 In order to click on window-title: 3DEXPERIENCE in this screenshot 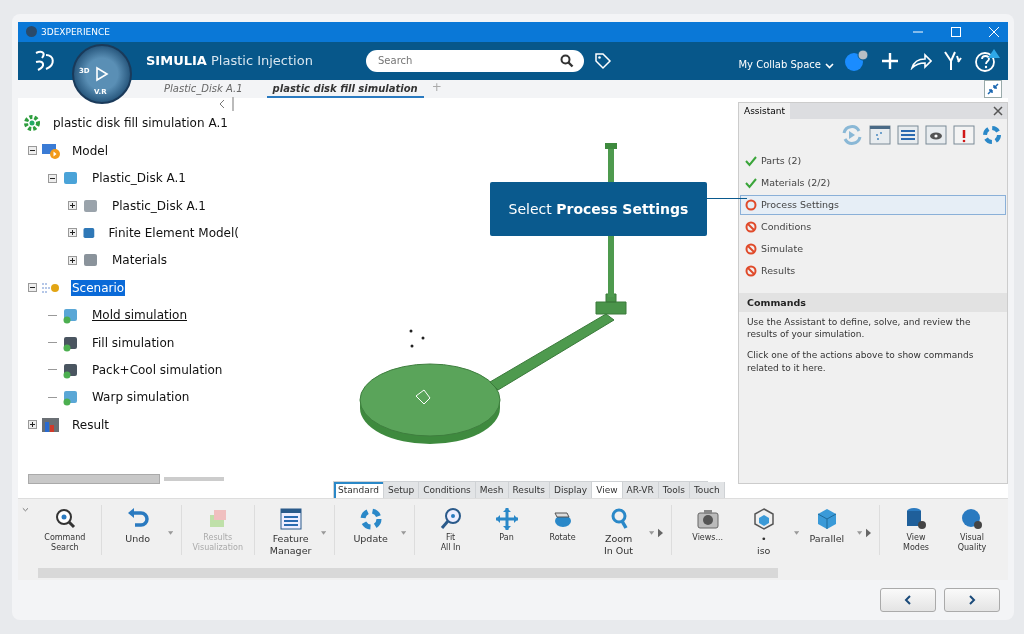, I will do `click(75, 31)`.